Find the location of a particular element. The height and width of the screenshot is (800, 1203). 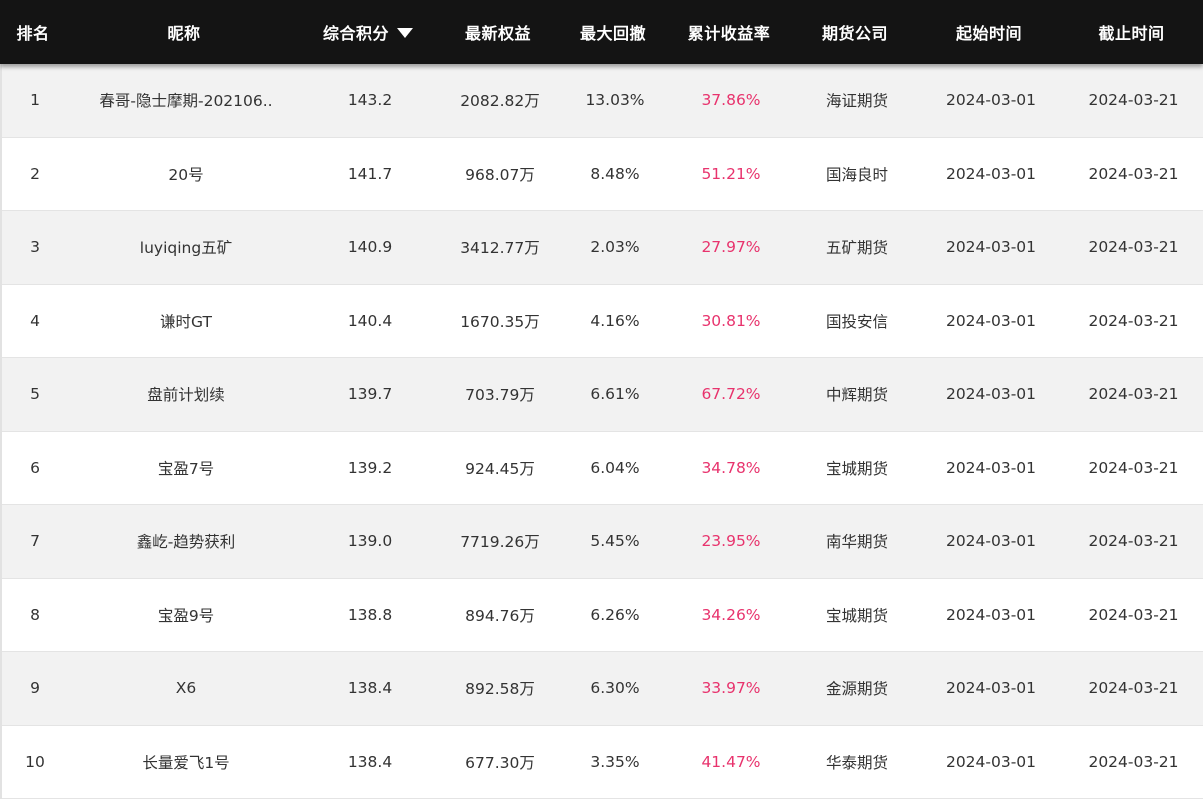

sort-desc-icon is located at coordinates (405, 33).